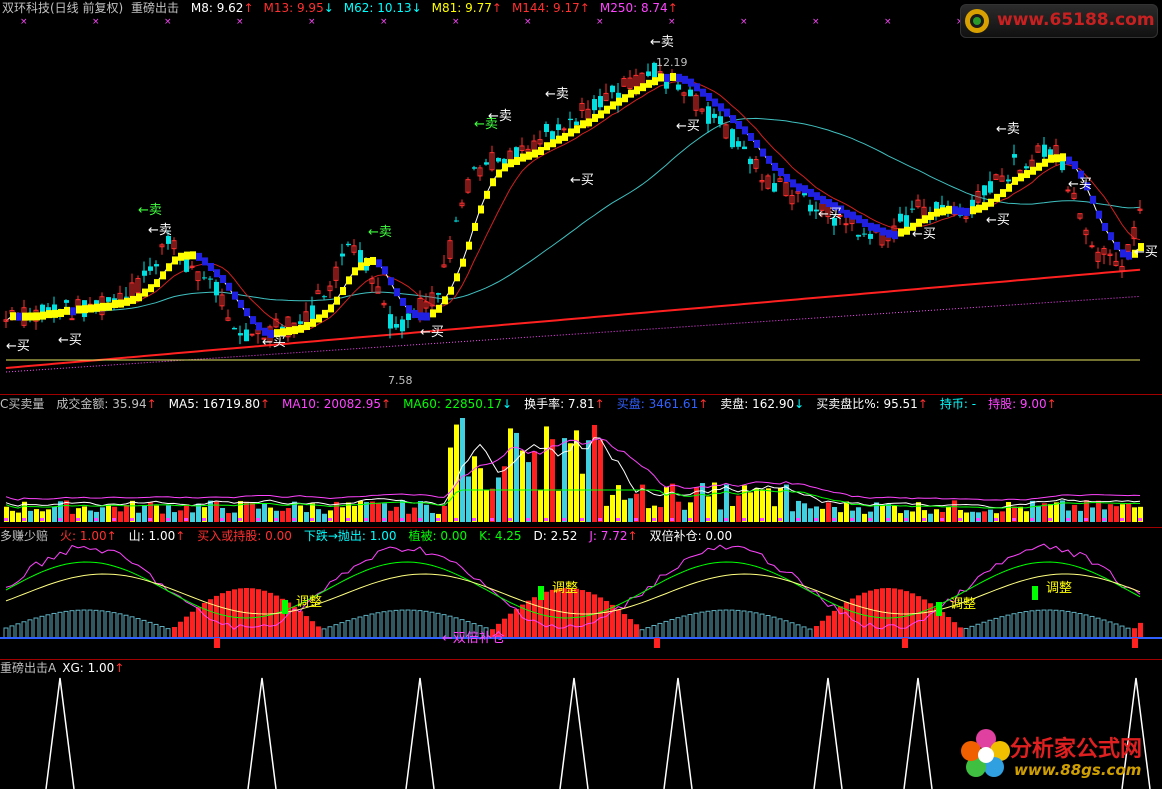 This screenshot has height=789, width=1162. I want to click on ma144-line, so click(573, 318).